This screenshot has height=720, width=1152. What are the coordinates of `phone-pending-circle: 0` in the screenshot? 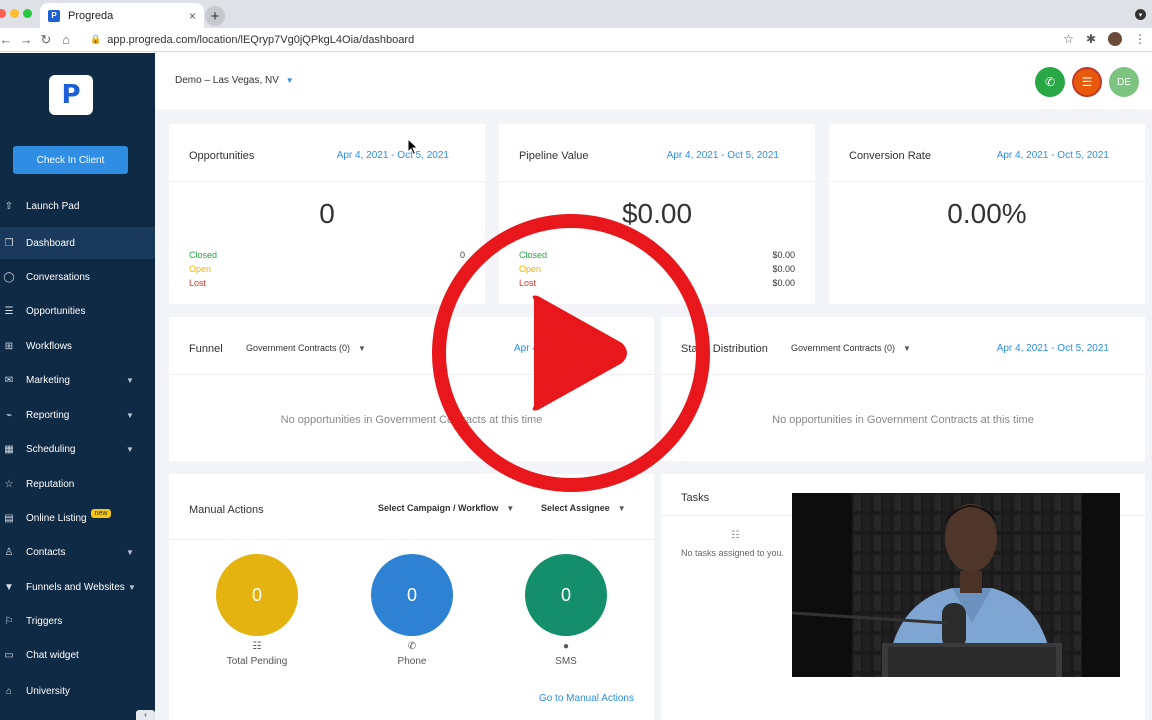 It's located at (412, 595).